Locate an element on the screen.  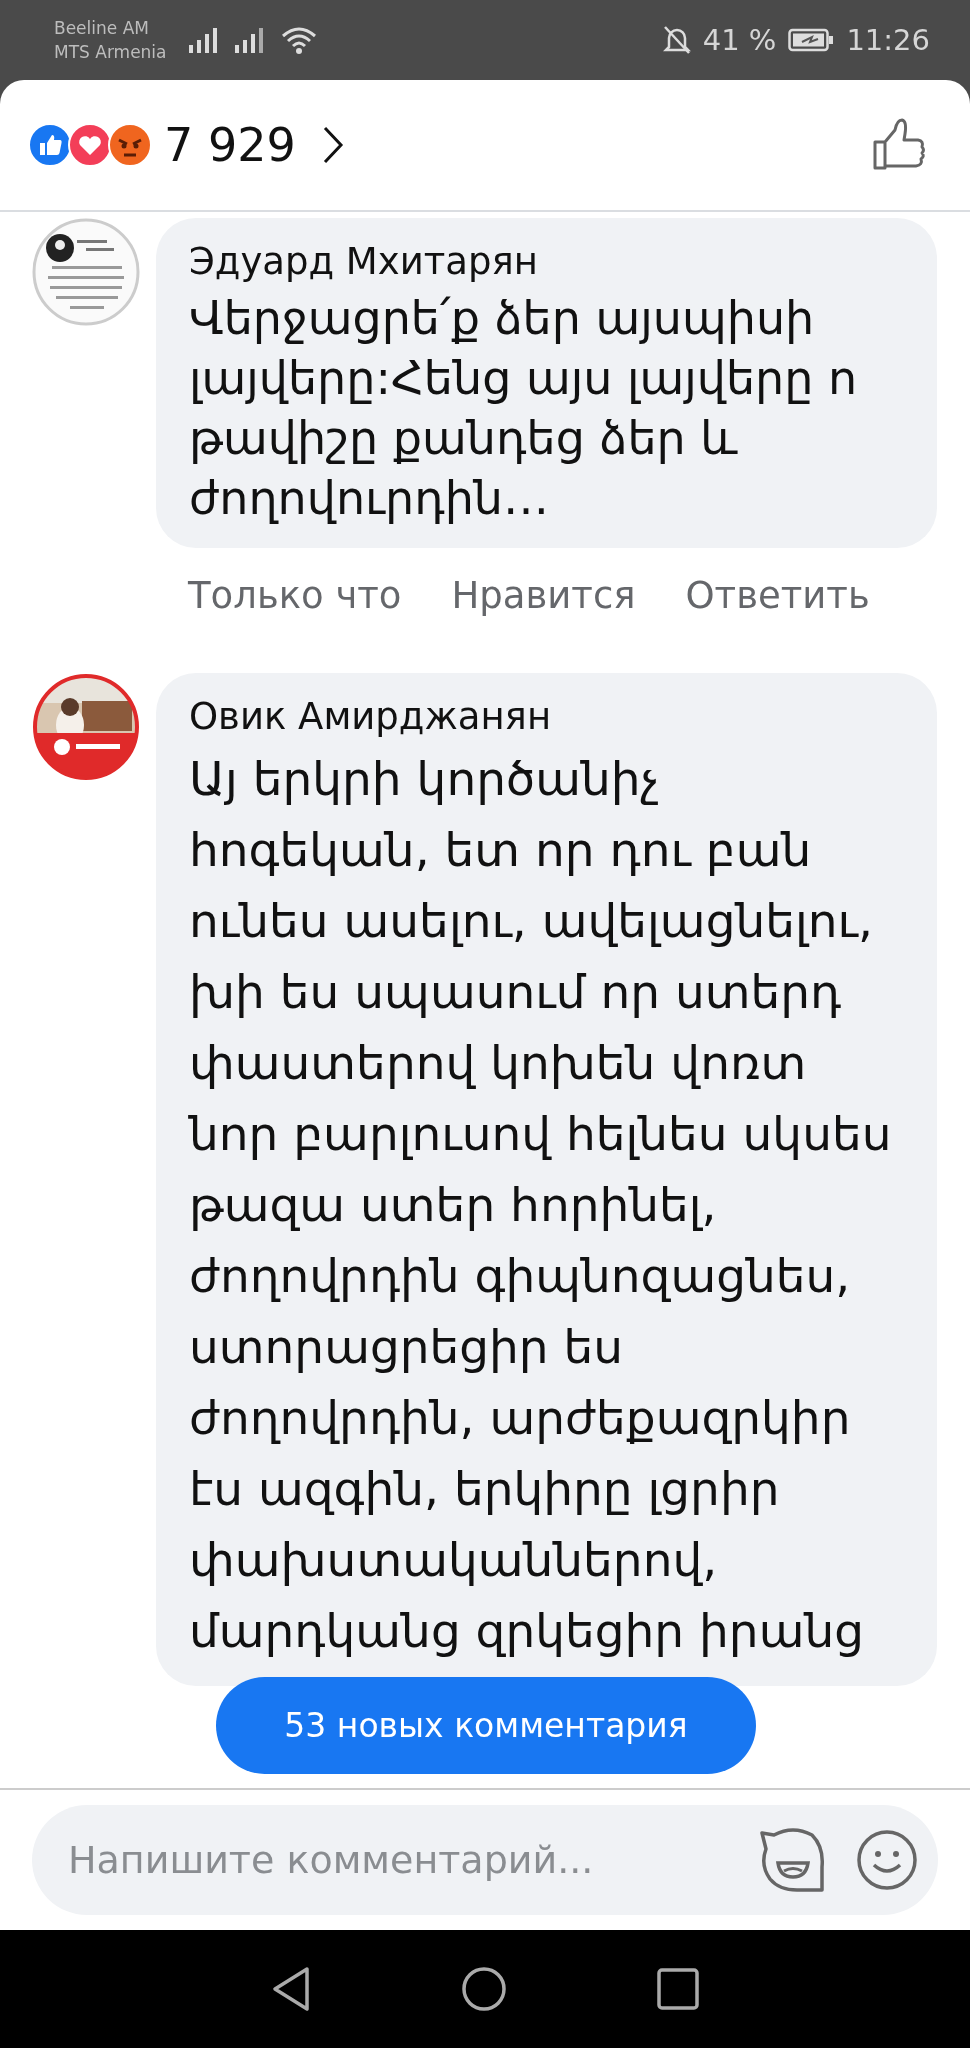
comment-action: Нравится is located at coordinates (543, 595).